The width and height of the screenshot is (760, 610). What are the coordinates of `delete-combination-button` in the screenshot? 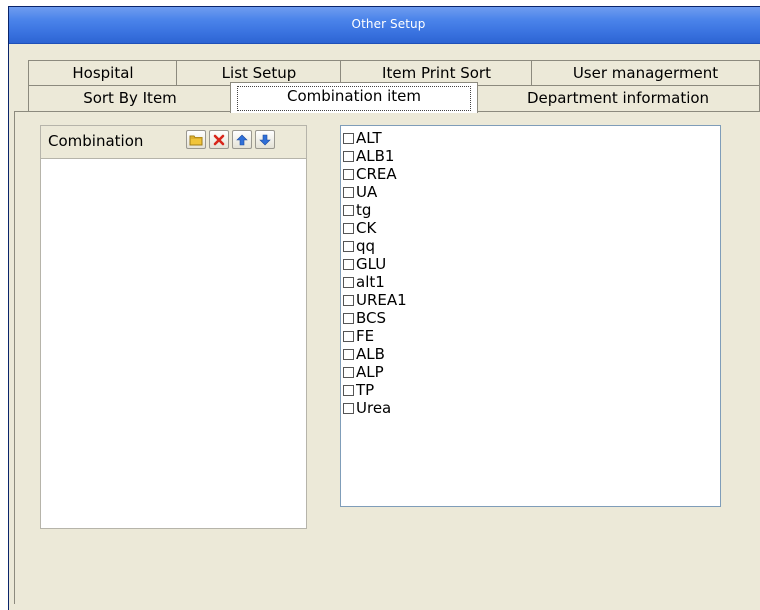 It's located at (219, 139).